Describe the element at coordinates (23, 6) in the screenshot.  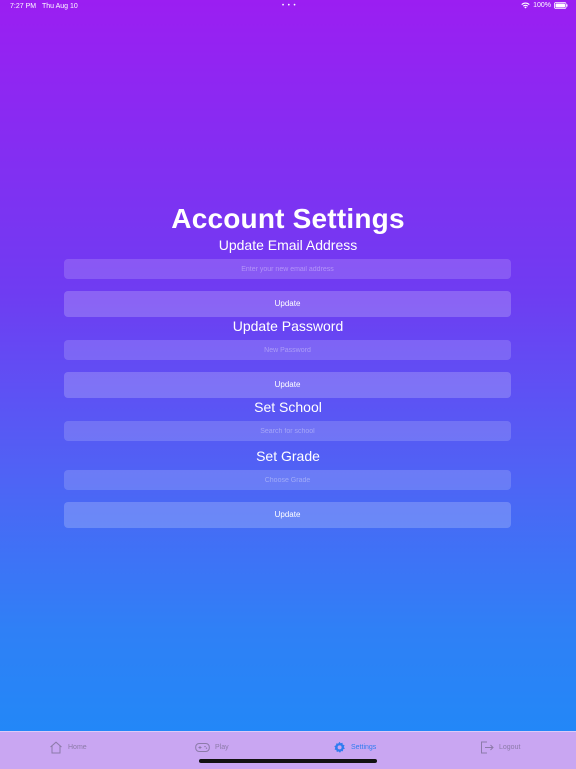
I see `status-time: 7:27 PM` at that location.